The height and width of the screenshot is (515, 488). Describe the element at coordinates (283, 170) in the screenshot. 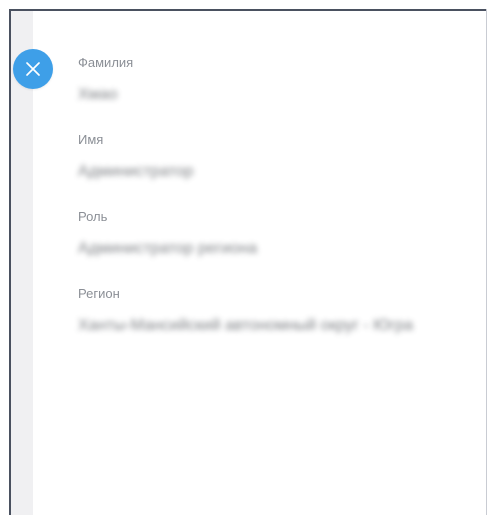

I see `field-first-name: Имя Администратор` at that location.